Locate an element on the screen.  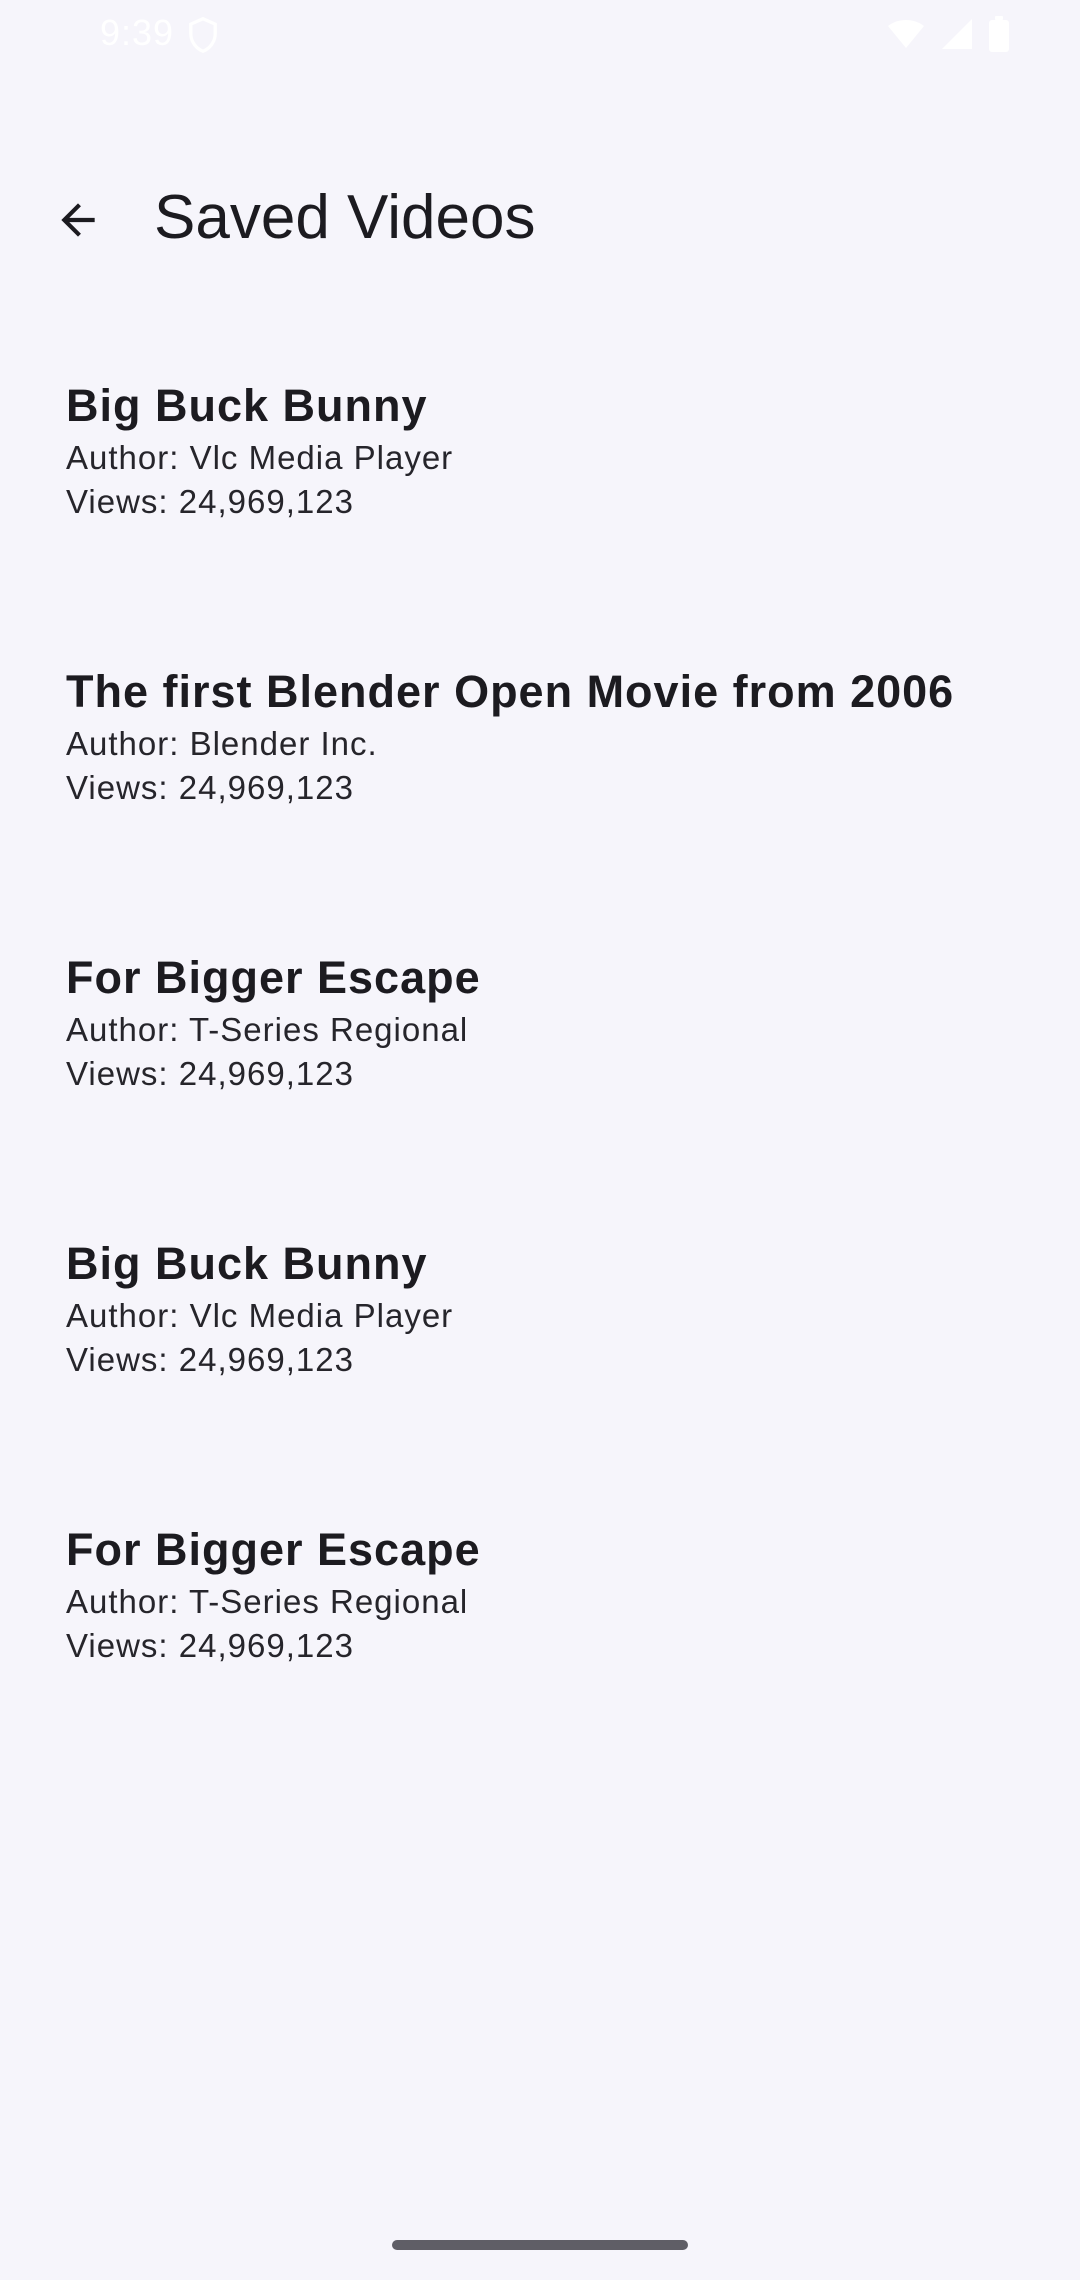
back-button is located at coordinates (78, 220).